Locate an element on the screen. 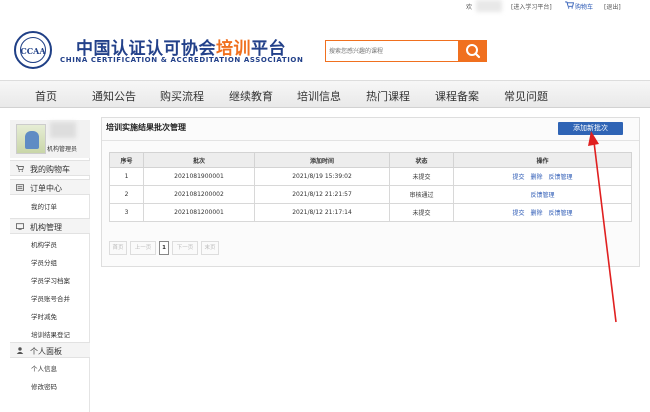 Image resolution: width=650 pixels, height=412 pixels. annotation-arrow is located at coordinates (602, 227).